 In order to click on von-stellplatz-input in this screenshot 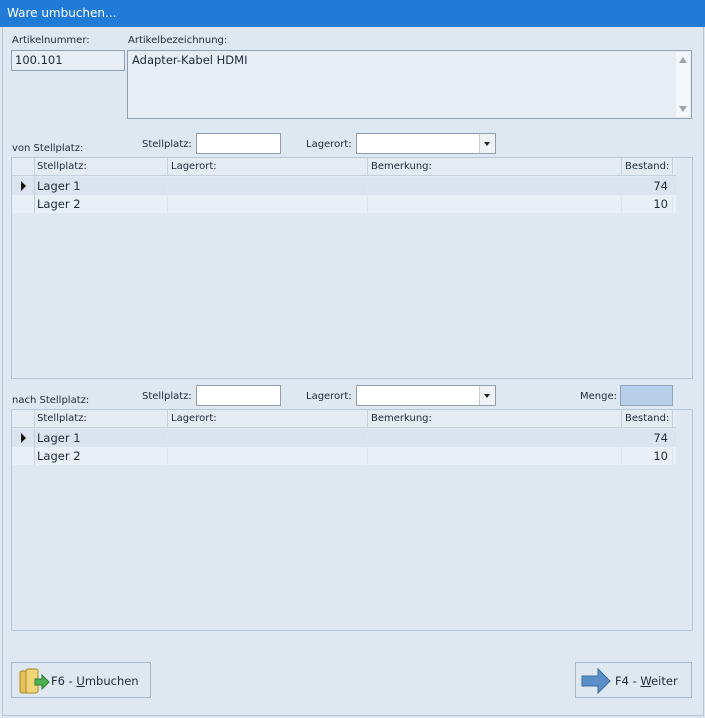, I will do `click(238, 143)`.